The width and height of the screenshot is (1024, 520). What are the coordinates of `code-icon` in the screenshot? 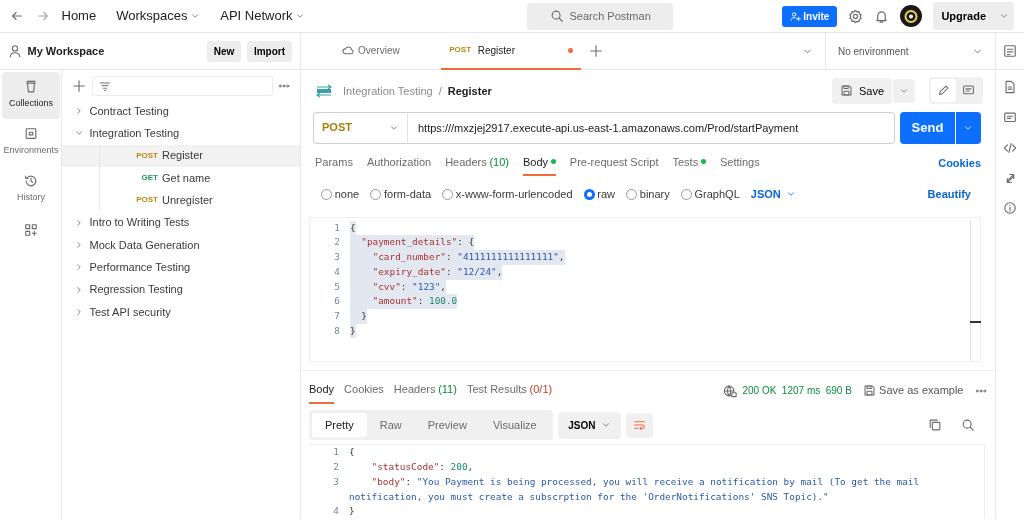 It's located at (1010, 148).